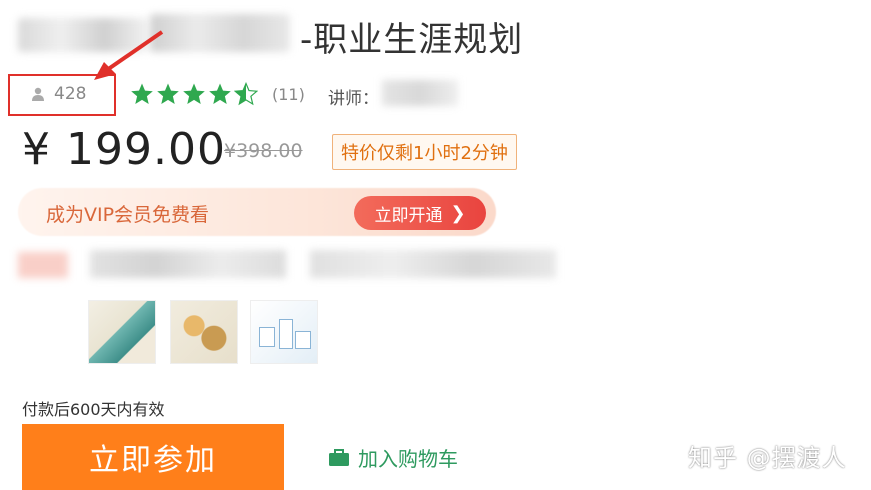  I want to click on current-price: ¥ 199.00, so click(124, 149).